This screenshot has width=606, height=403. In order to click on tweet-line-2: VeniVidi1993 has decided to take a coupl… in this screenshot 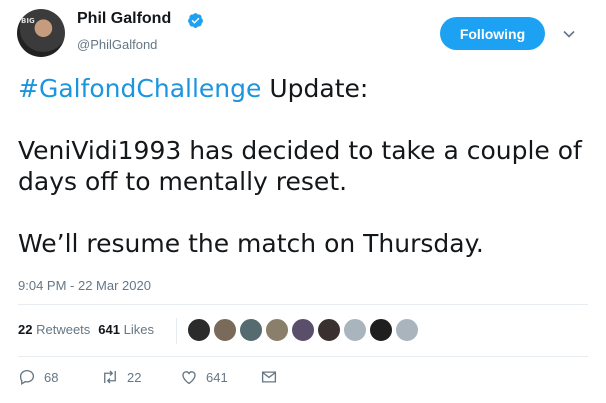, I will do `click(300, 150)`.